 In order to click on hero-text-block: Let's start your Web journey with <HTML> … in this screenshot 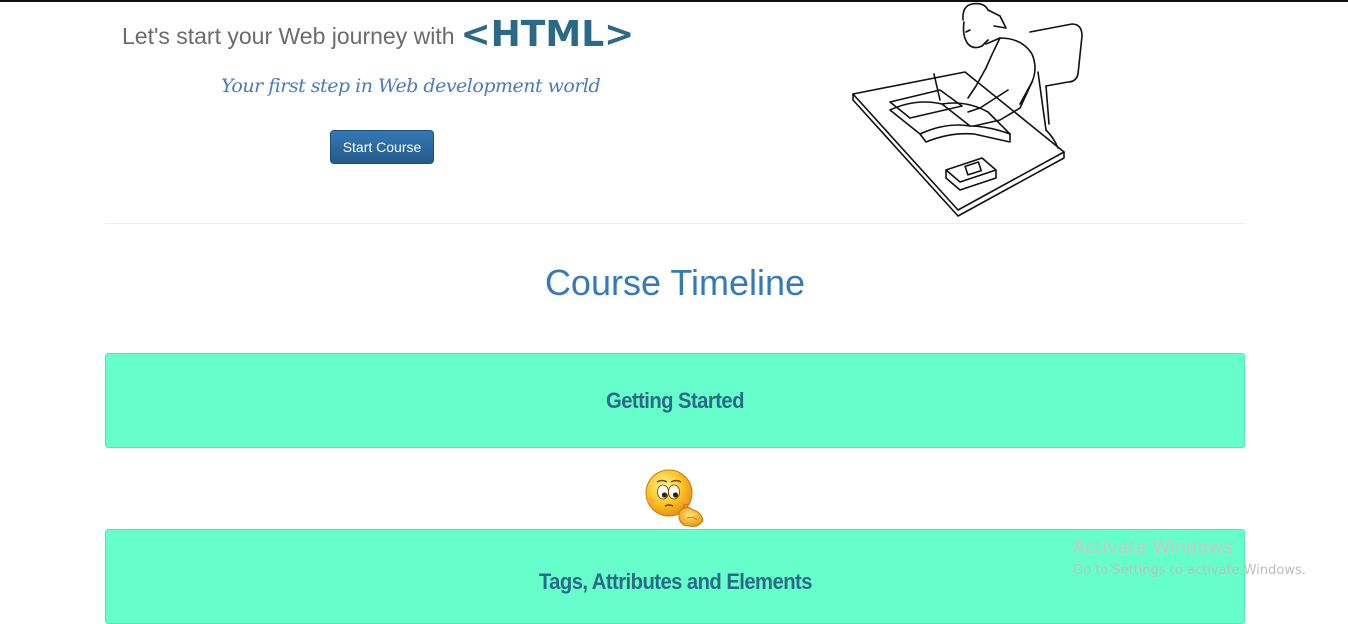, I will do `click(382, 112)`.